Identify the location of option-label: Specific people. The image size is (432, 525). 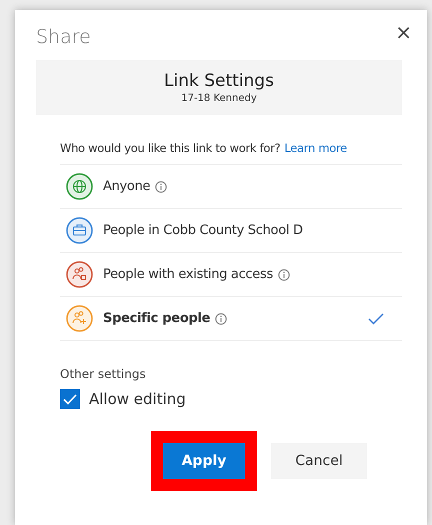
(156, 318).